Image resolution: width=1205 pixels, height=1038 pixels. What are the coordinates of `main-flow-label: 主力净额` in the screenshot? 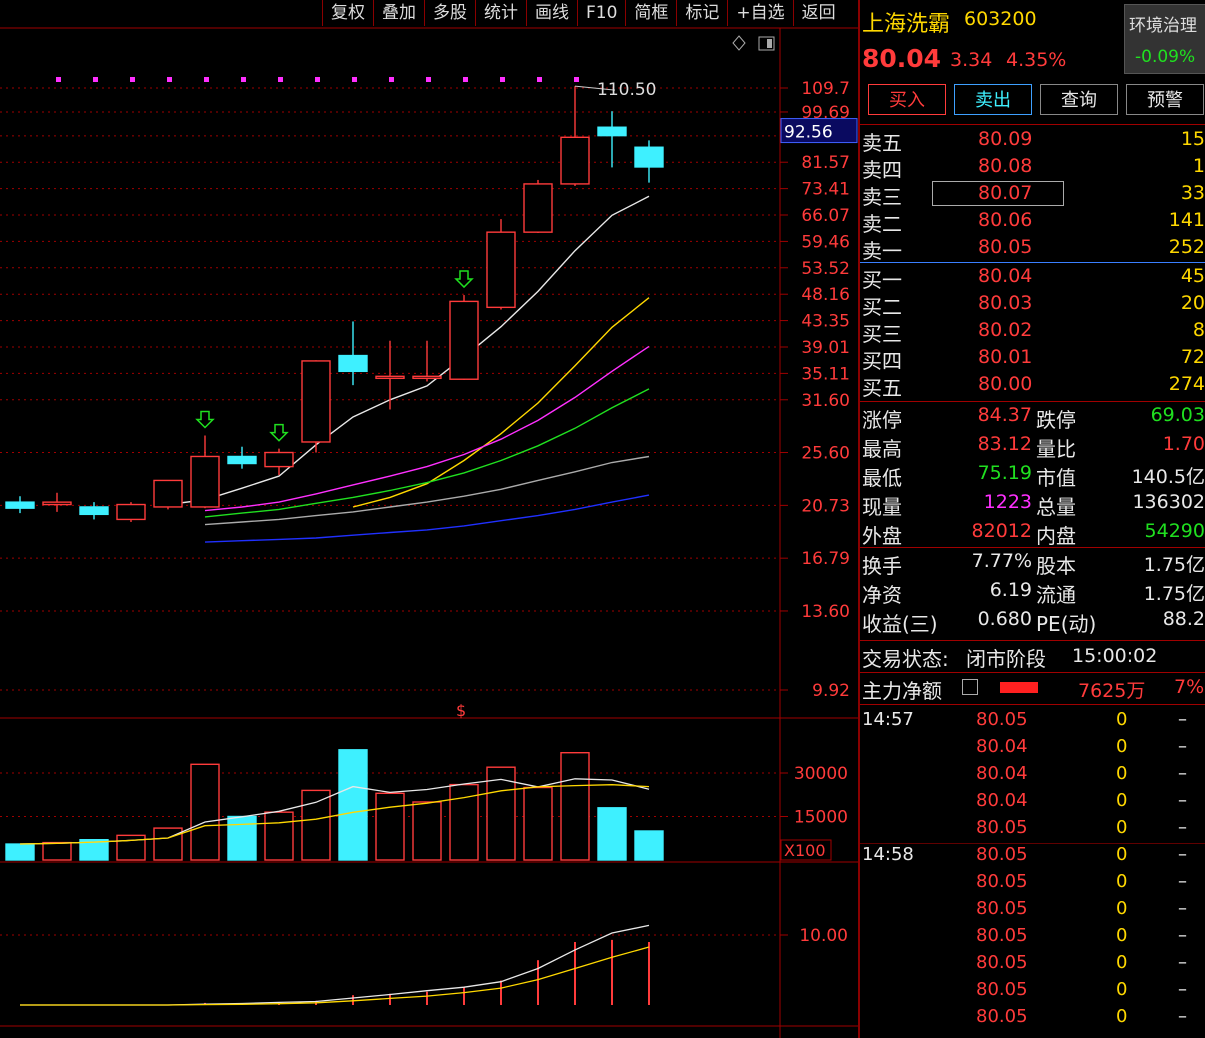 It's located at (902, 691).